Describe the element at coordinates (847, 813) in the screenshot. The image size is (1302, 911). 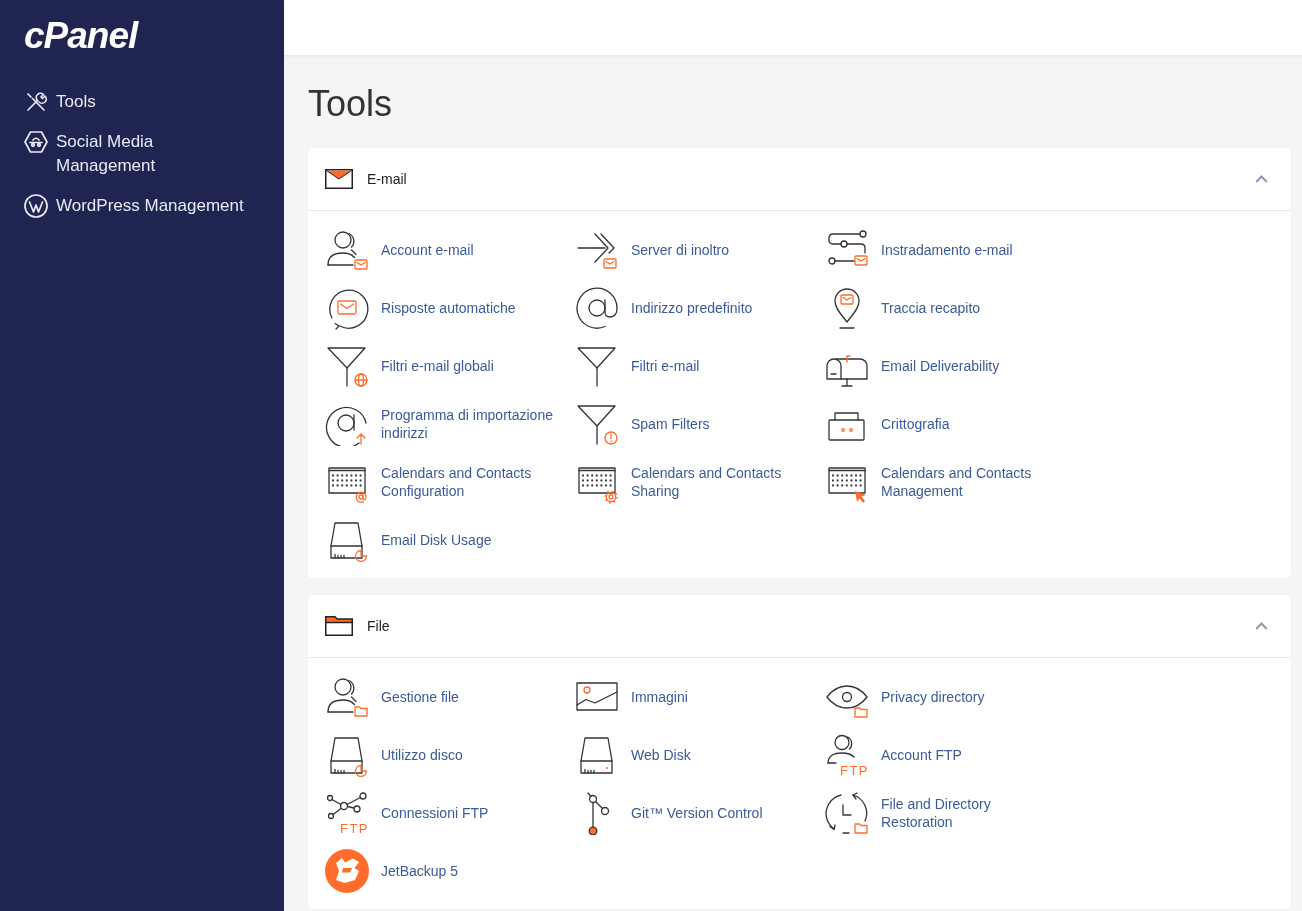
I see `circular-arrows-folder-icon` at that location.